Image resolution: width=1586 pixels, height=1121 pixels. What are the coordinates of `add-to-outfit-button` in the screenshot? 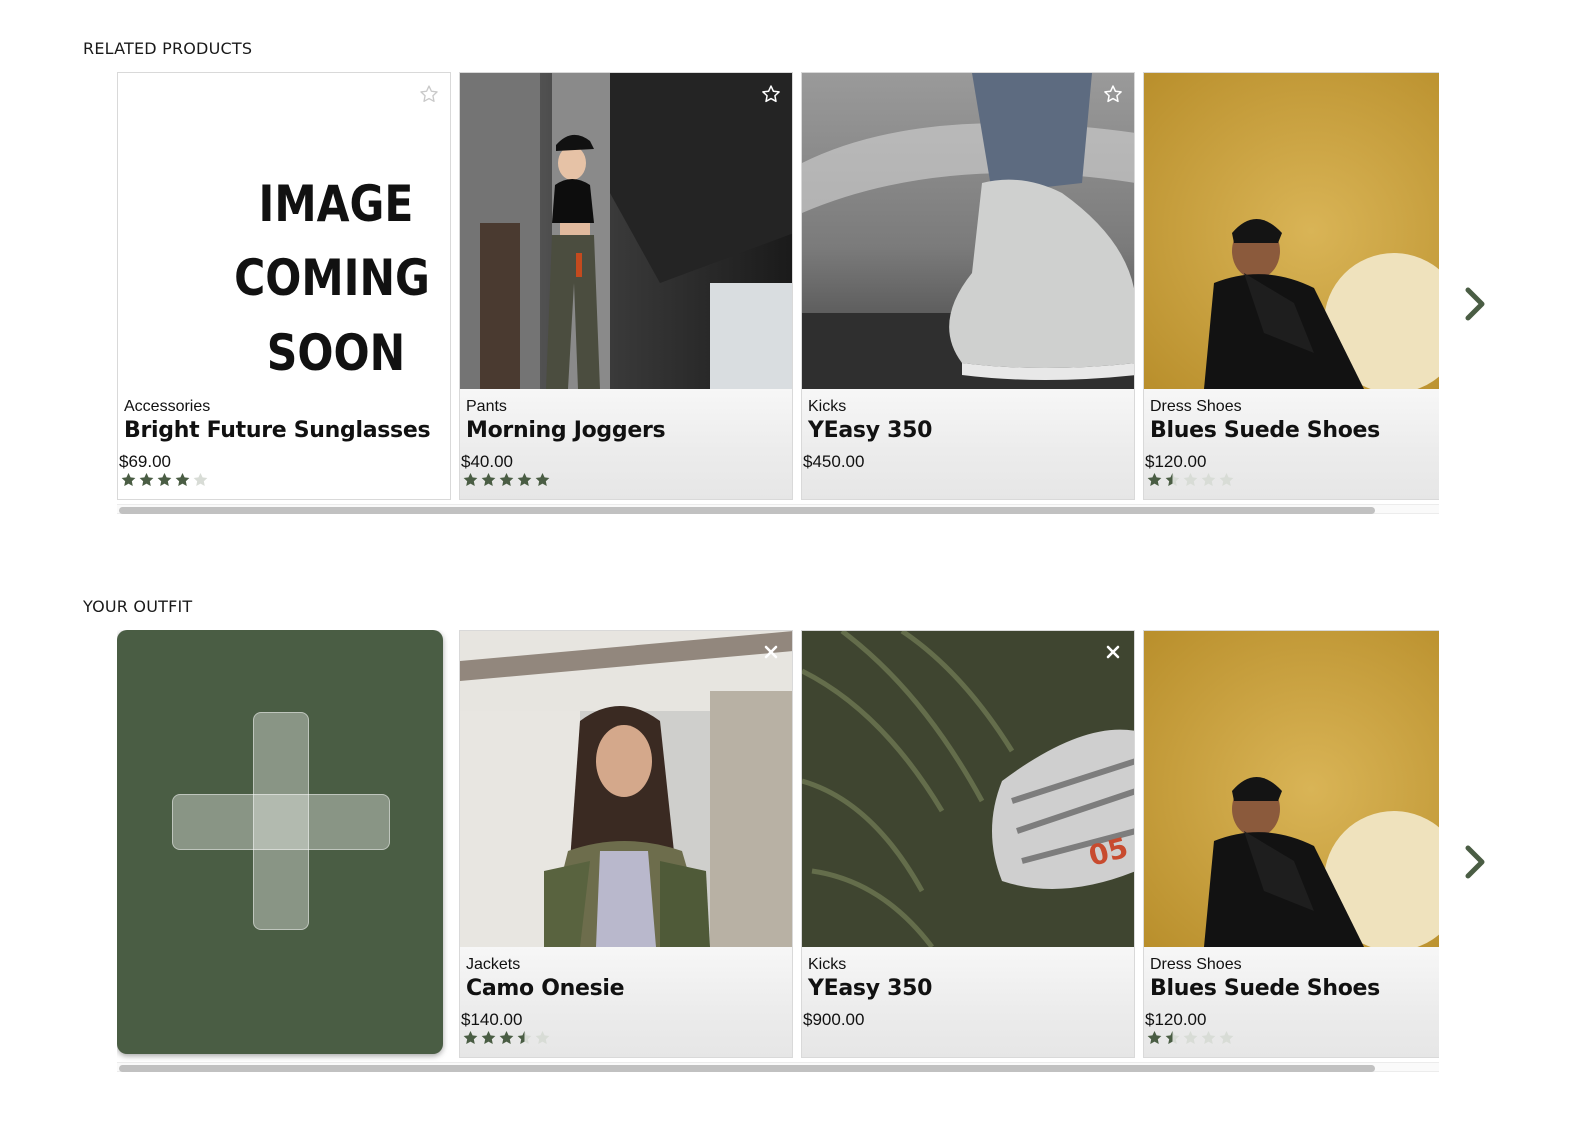 It's located at (280, 842).